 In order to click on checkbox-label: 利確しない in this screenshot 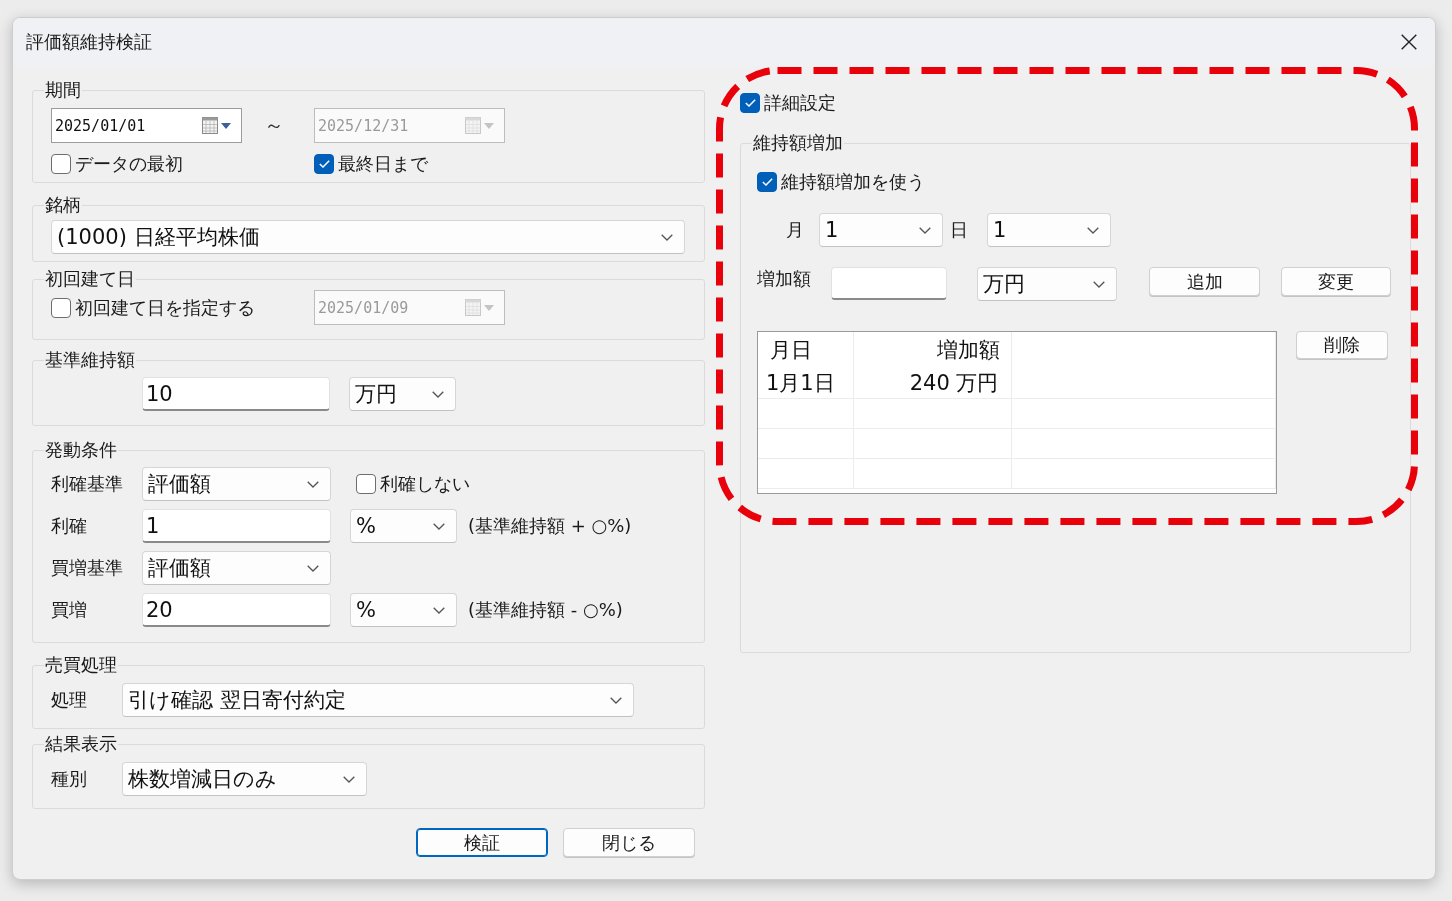, I will do `click(425, 484)`.